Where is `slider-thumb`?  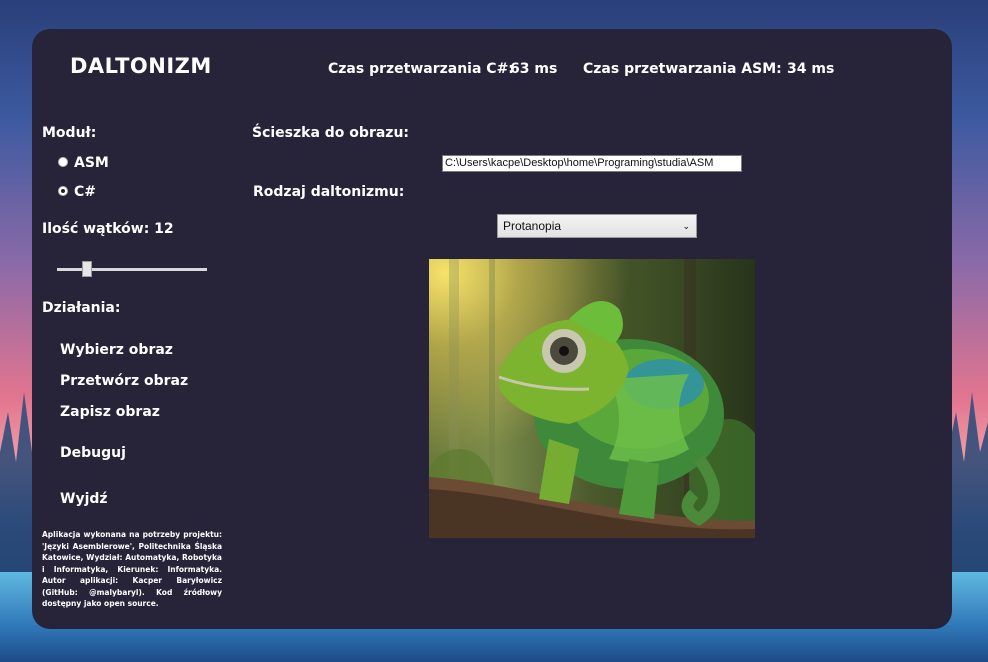
slider-thumb is located at coordinates (87, 269).